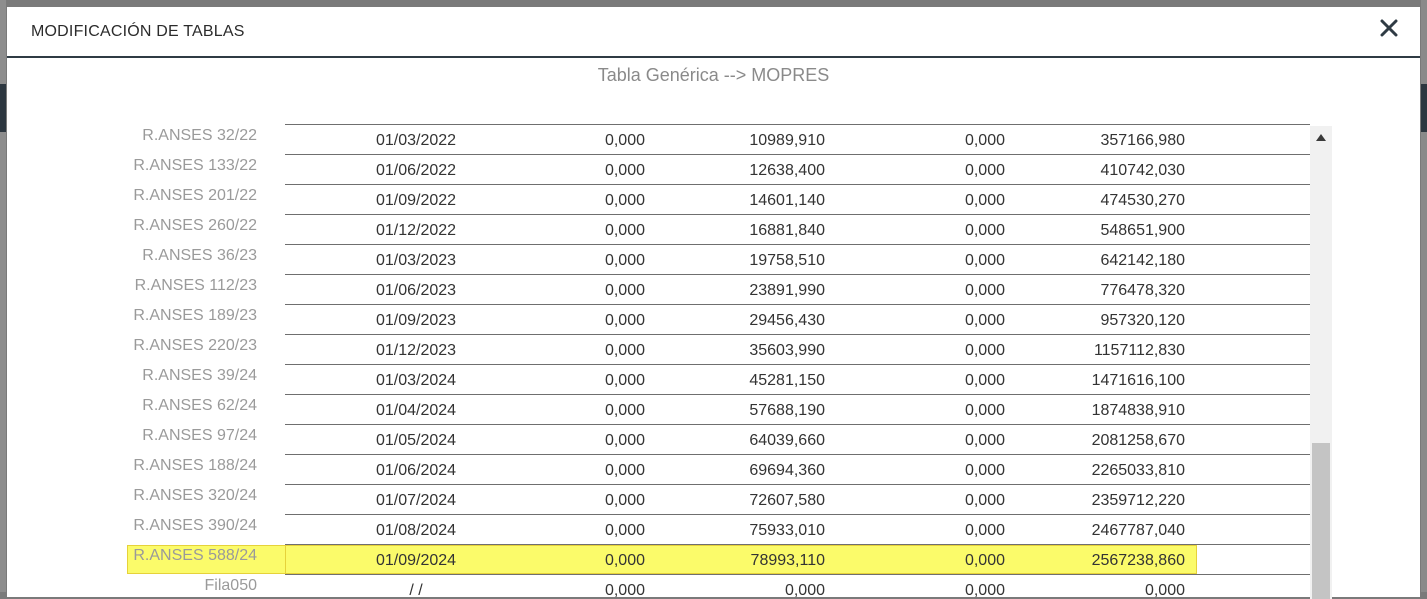 The height and width of the screenshot is (599, 1427). Describe the element at coordinates (761, 441) in the screenshot. I see `value-cell-2: 64039,660` at that location.